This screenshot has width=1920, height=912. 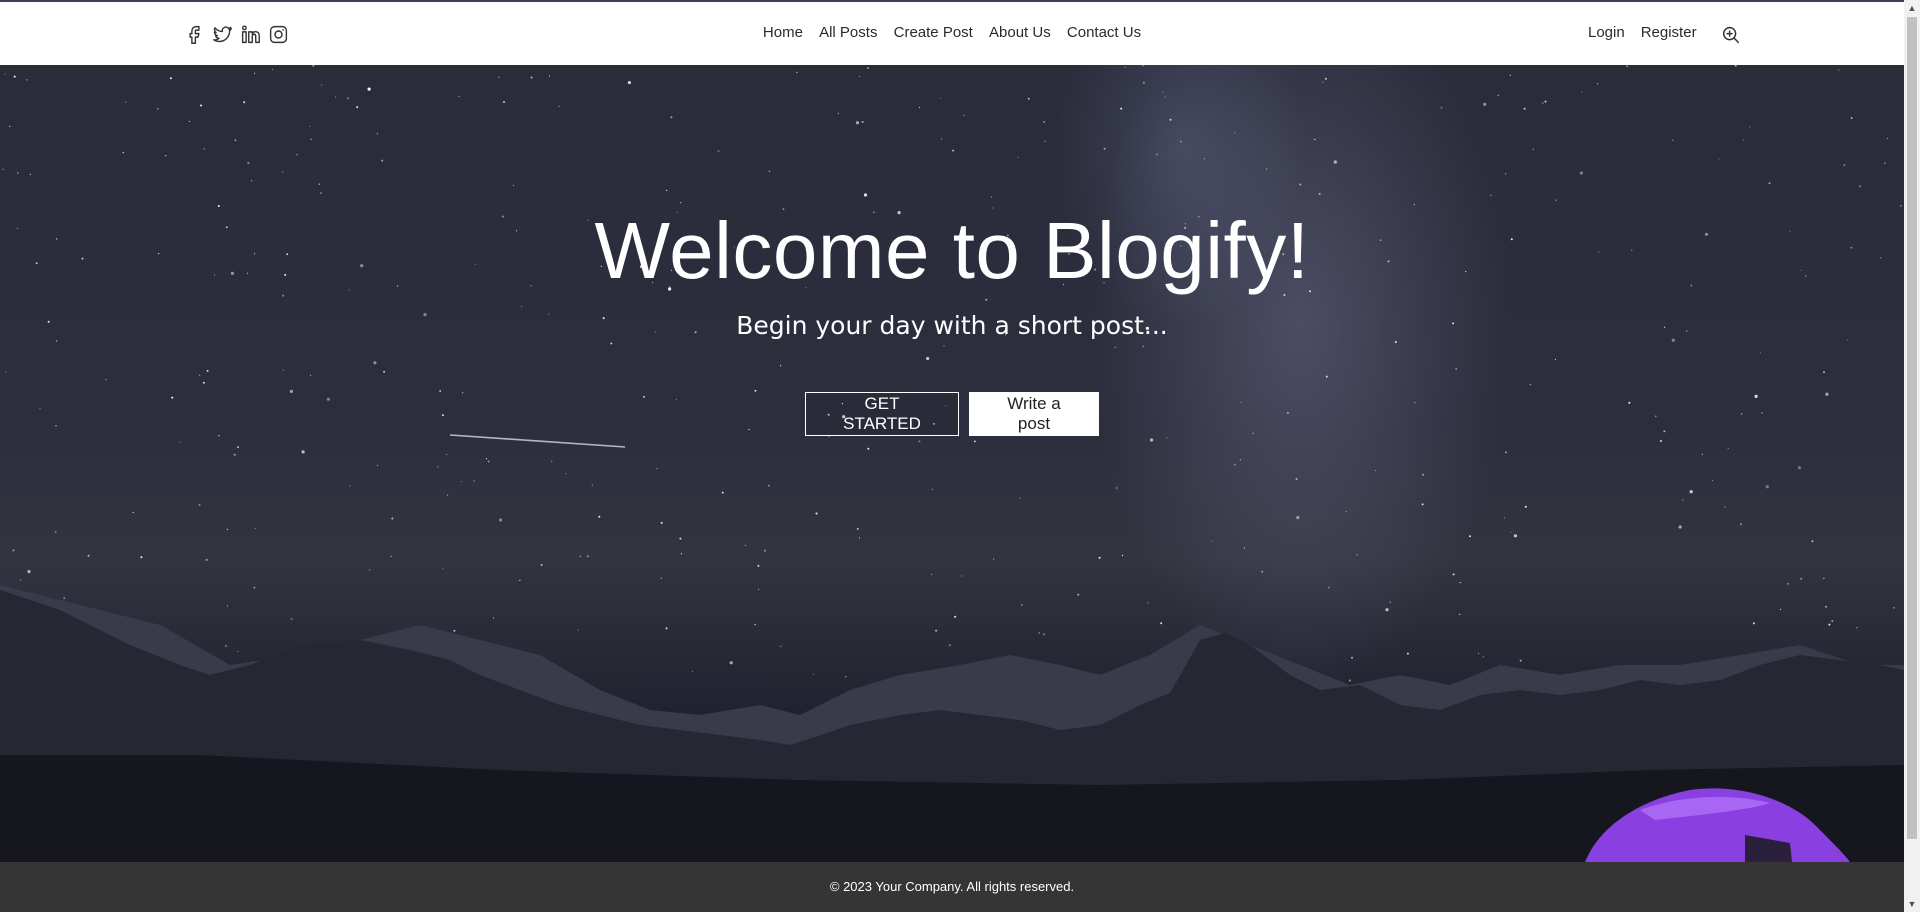 What do you see at coordinates (1912, 904) in the screenshot?
I see `scroll-down-arrow-icon: ▼` at bounding box center [1912, 904].